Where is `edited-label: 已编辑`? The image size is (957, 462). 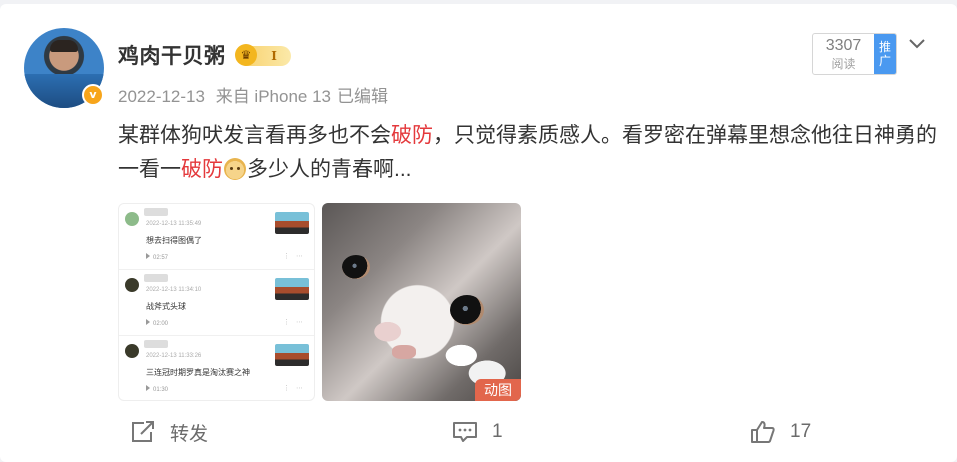
edited-label: 已编辑 is located at coordinates (362, 96).